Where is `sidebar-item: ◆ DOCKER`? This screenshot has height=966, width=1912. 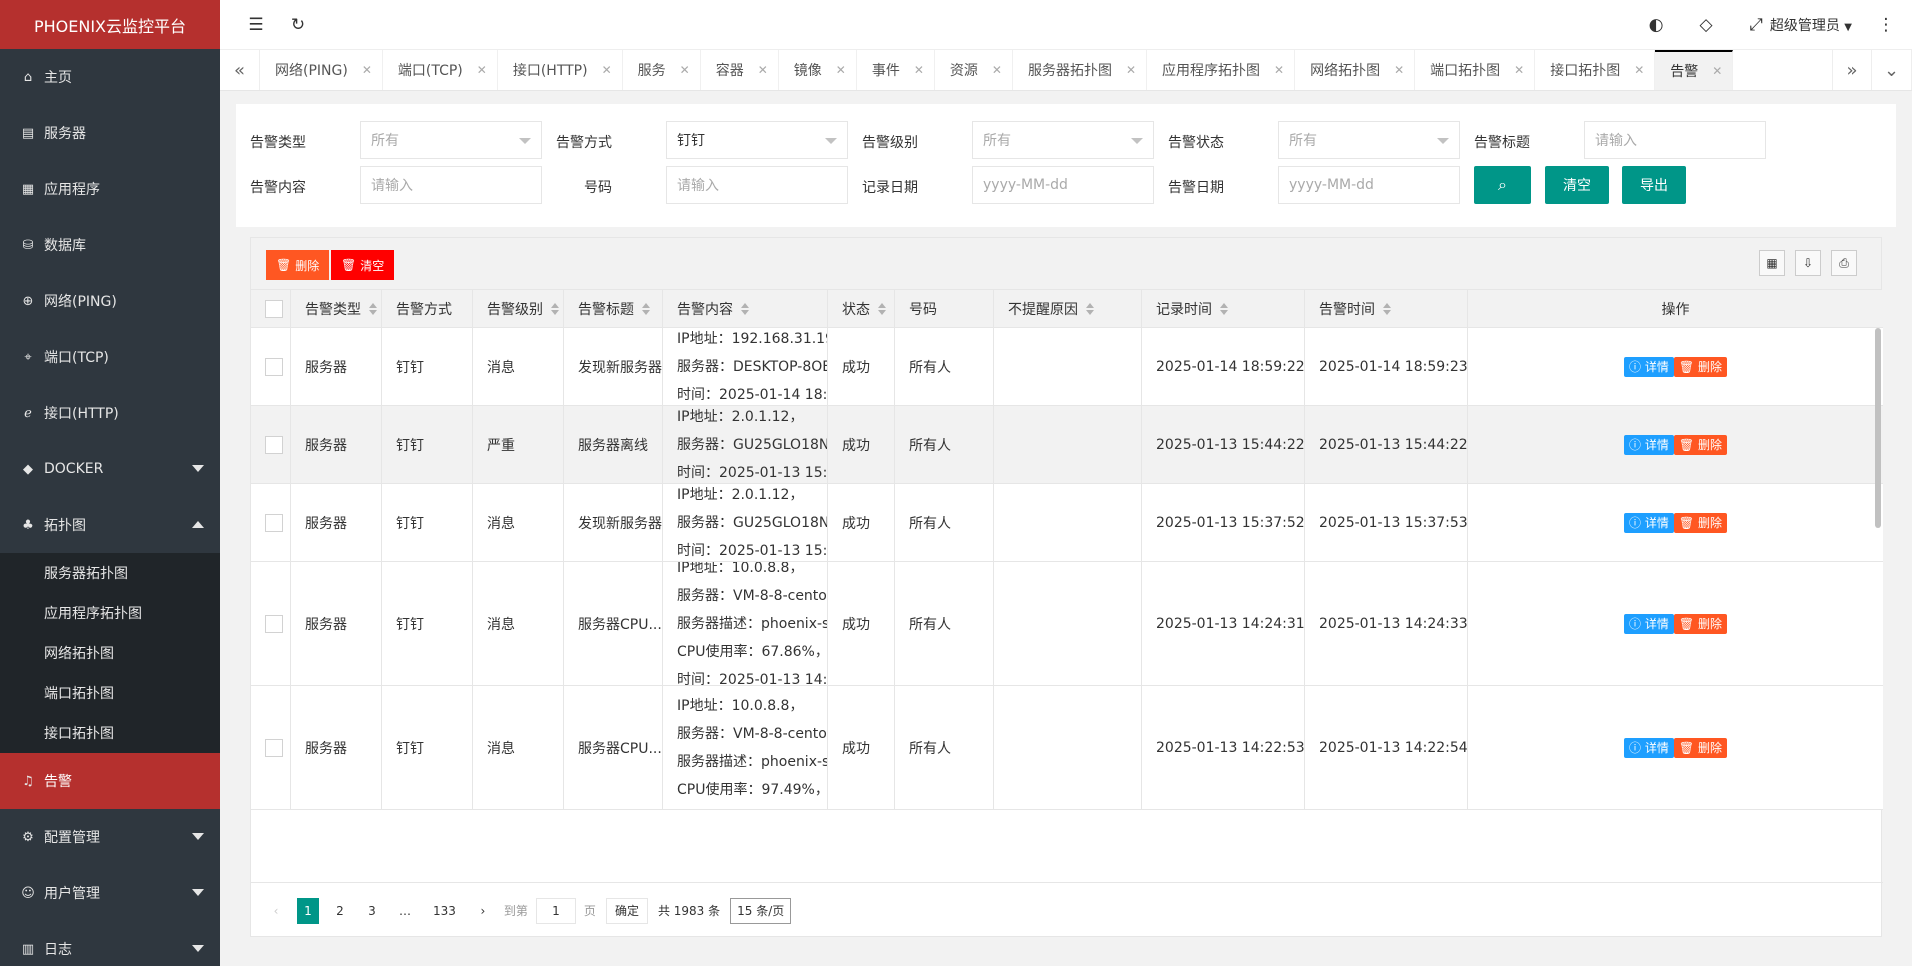 sidebar-item: ◆ DOCKER is located at coordinates (110, 469).